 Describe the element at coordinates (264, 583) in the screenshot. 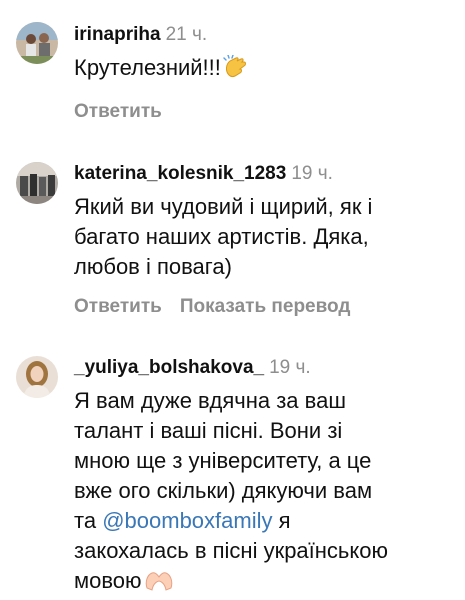

I see `comment-text-line: мовою` at that location.